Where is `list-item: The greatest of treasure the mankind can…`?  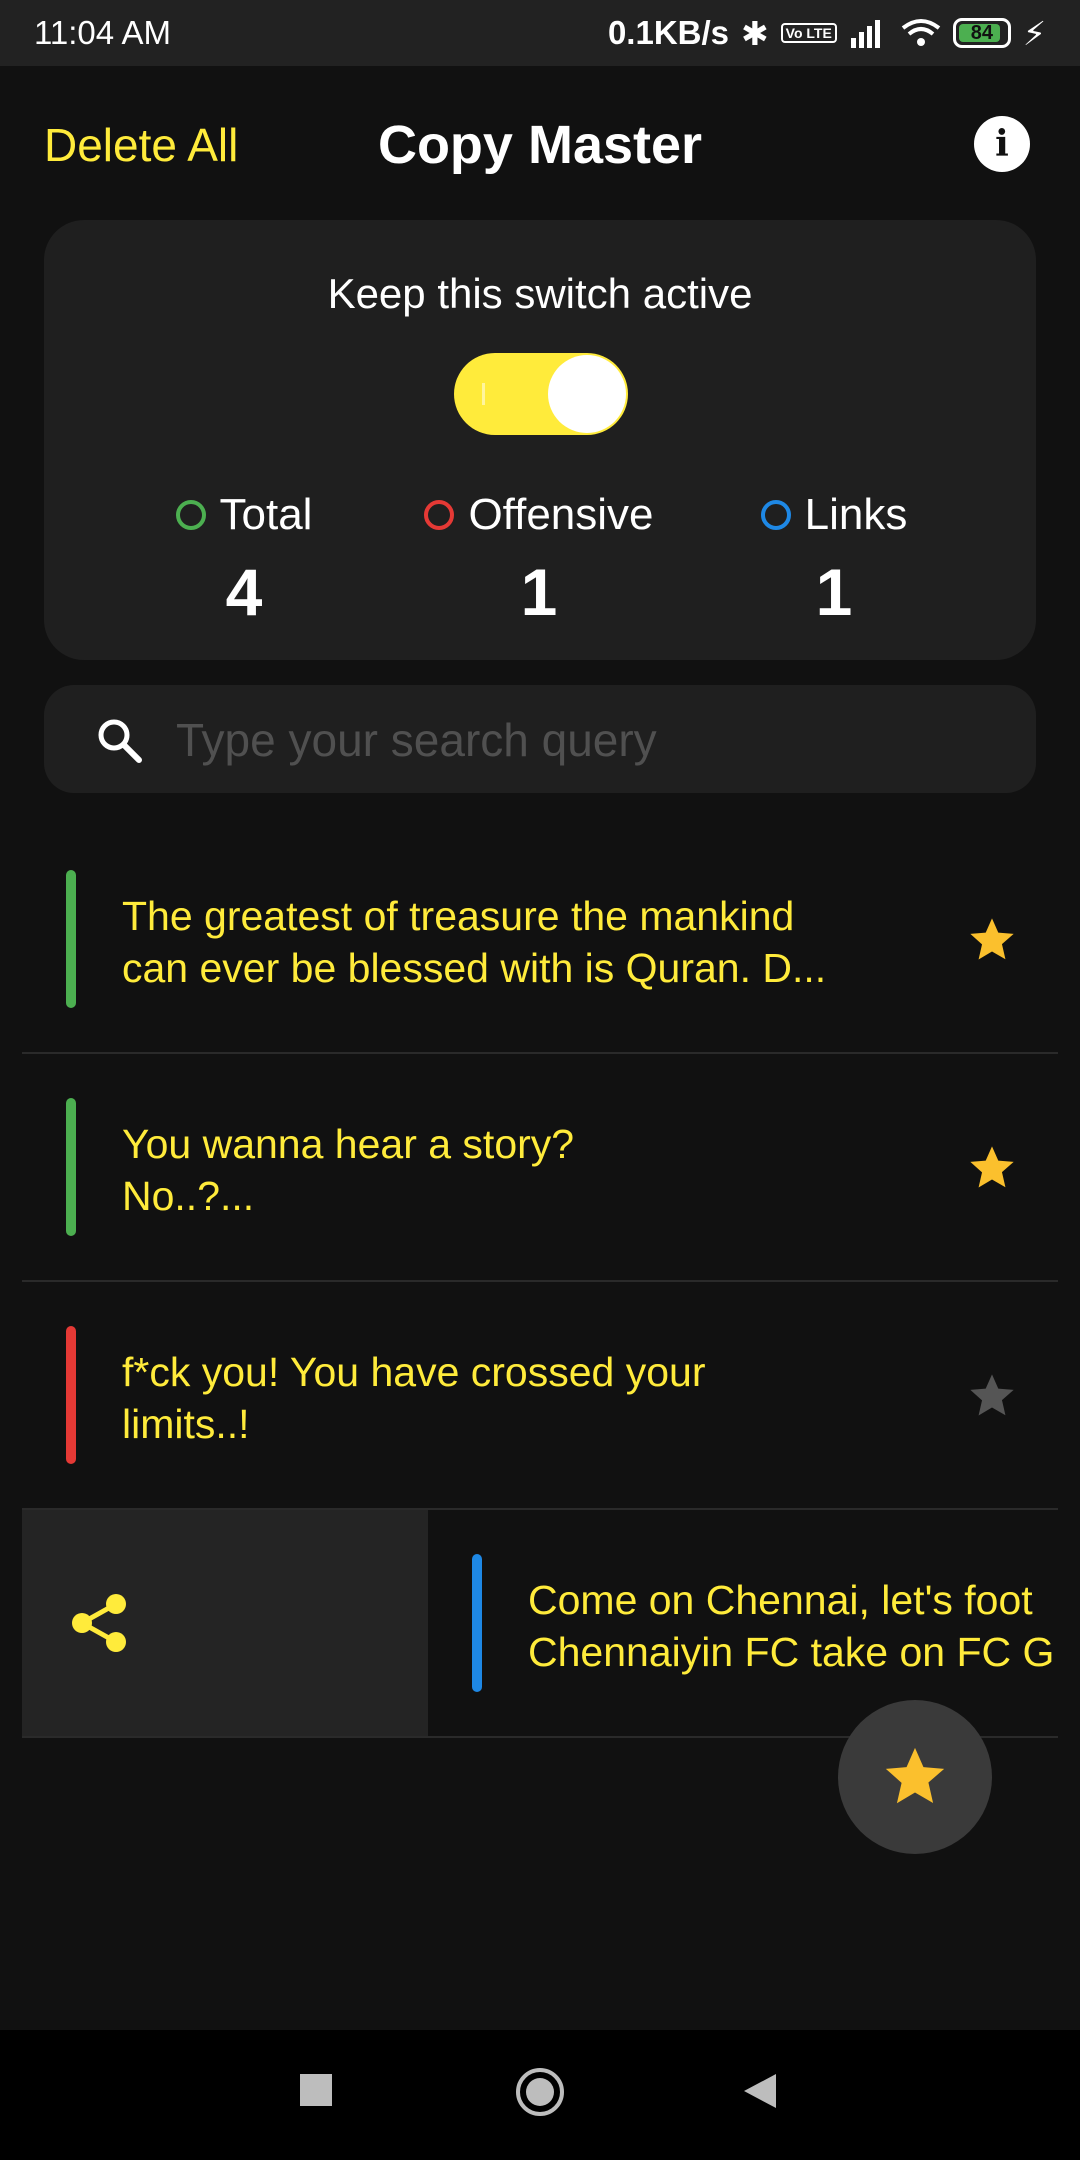 list-item: The greatest of treasure the mankind can… is located at coordinates (540, 940).